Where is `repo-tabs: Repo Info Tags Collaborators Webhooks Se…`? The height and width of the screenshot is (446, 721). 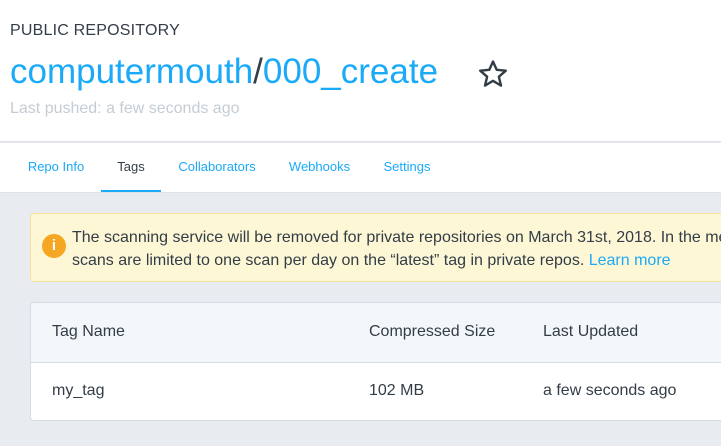
repo-tabs: Repo Info Tags Collaborators Webhooks Se… is located at coordinates (360, 168).